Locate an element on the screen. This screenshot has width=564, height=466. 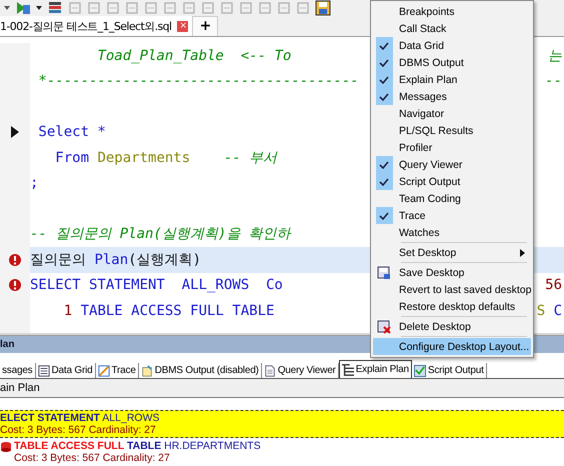
panel-tab: Query Viewer is located at coordinates (300, 370).